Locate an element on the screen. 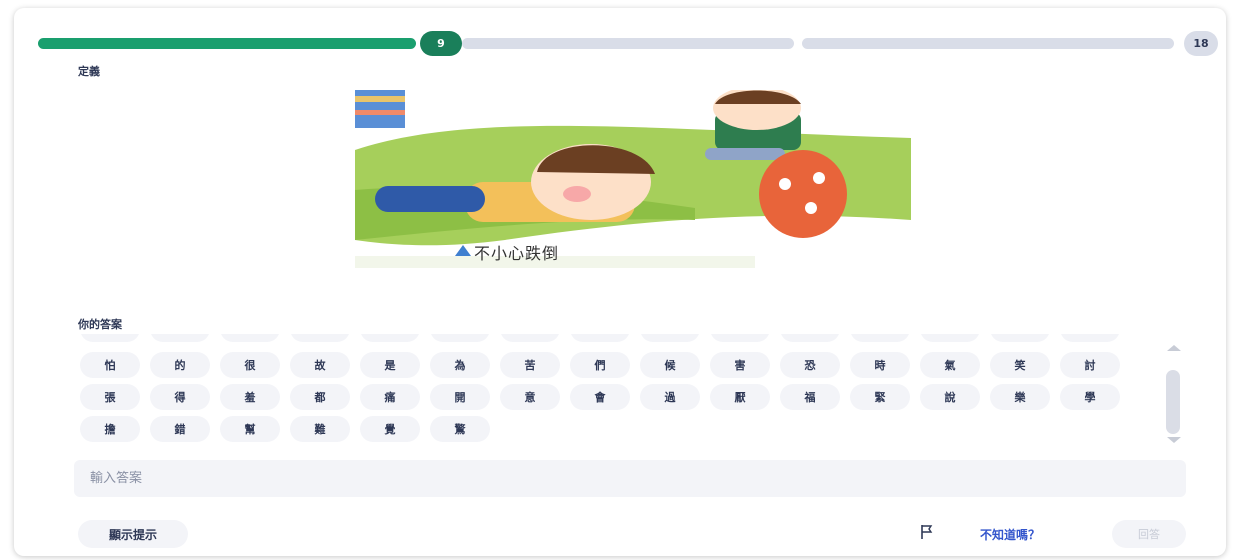  progress-total-badge: 18 is located at coordinates (1201, 43).